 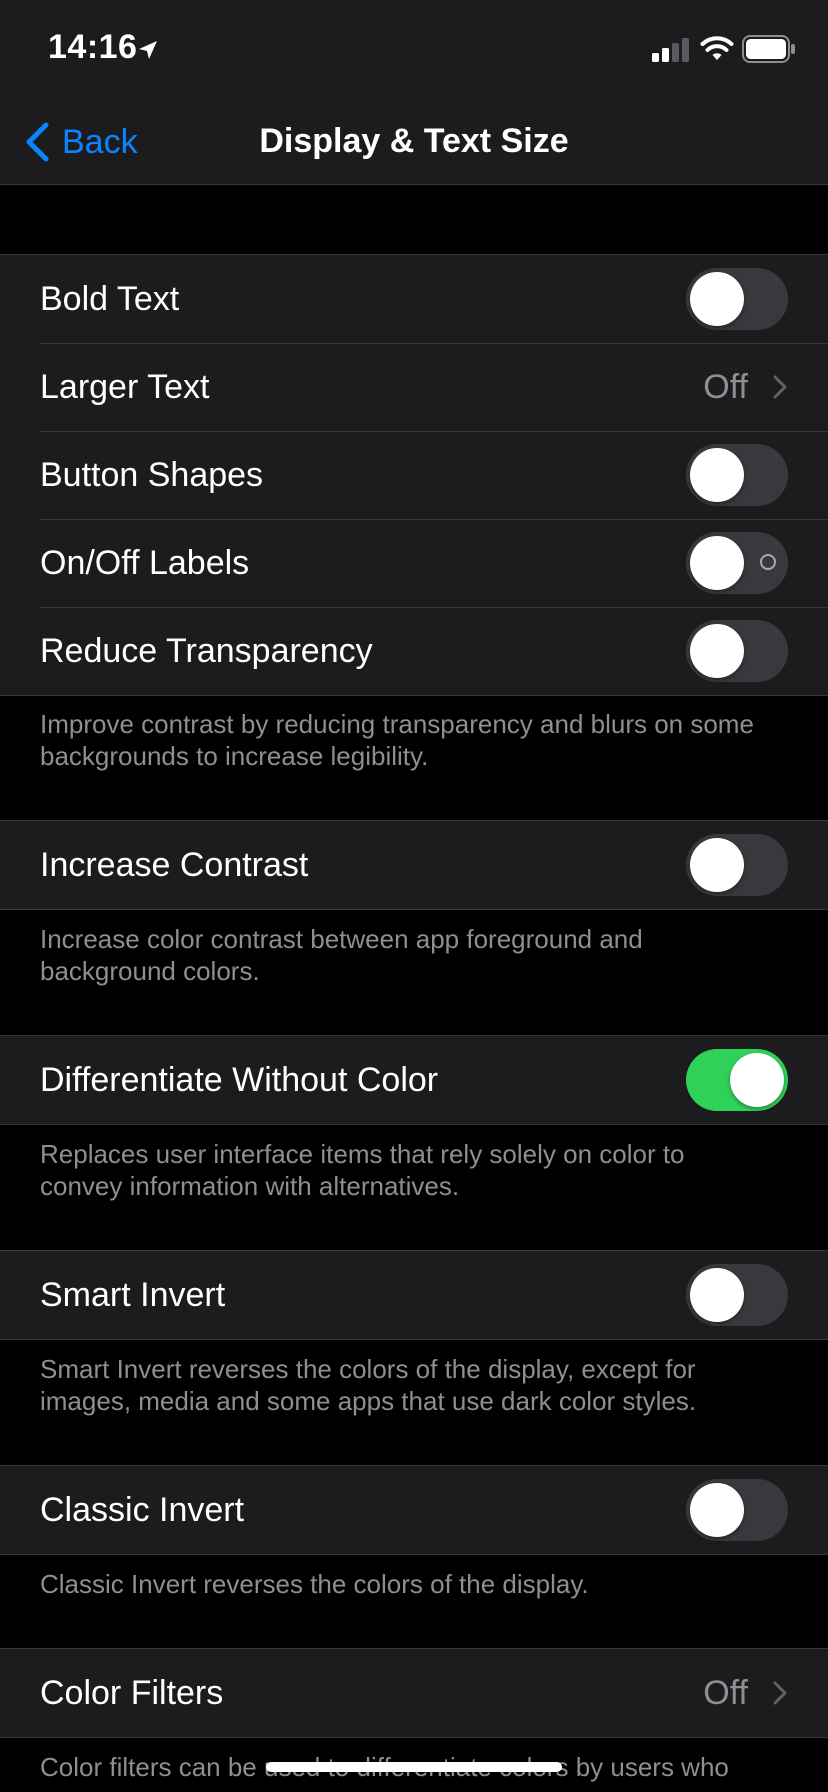 I want to click on smart-invert-row: Smart Invert, so click(x=414, y=1295).